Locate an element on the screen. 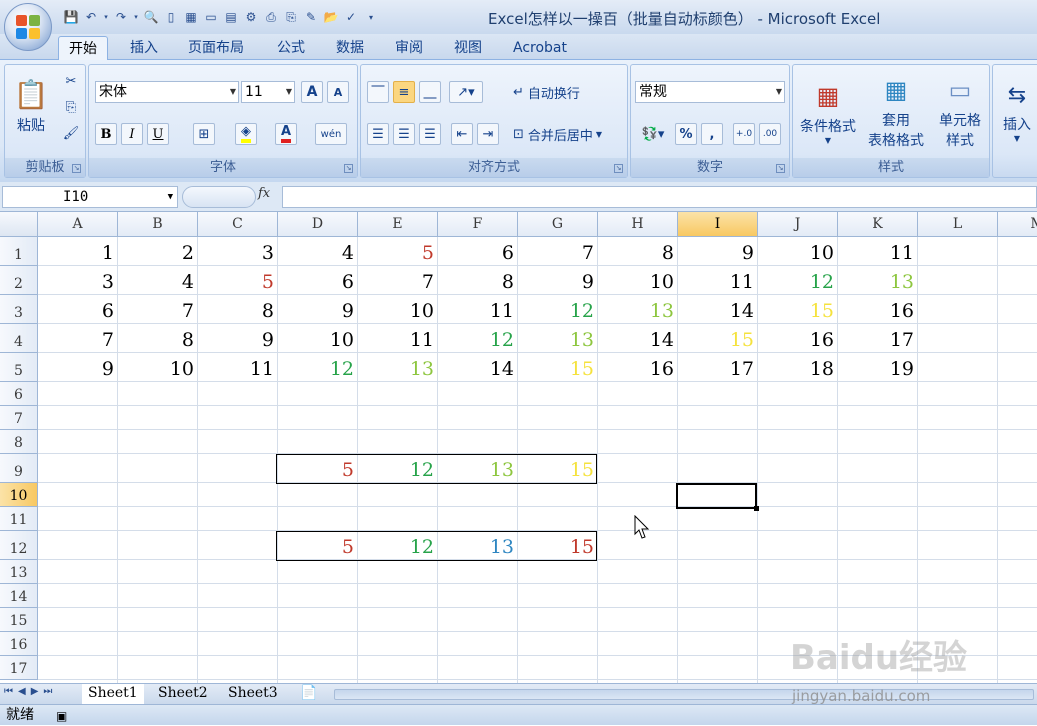 The height and width of the screenshot is (726, 1037). clipboard-launcher-icon: ↘ is located at coordinates (76, 168).